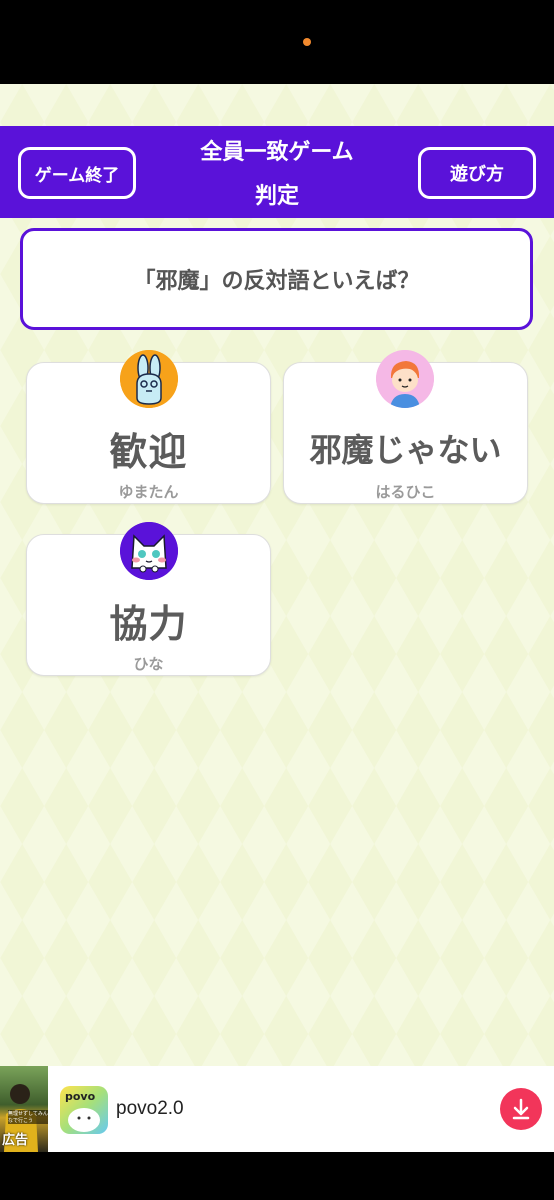  I want to click on ad-banner: 無理せずしてみんなで行こう 広告 povo povo2.0, so click(277, 1109).